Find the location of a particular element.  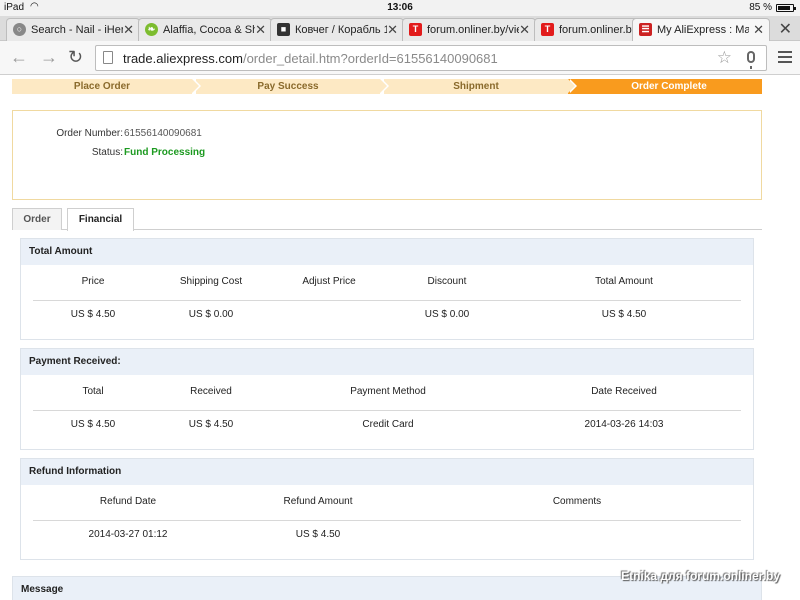

column-header: Received is located at coordinates (211, 391).